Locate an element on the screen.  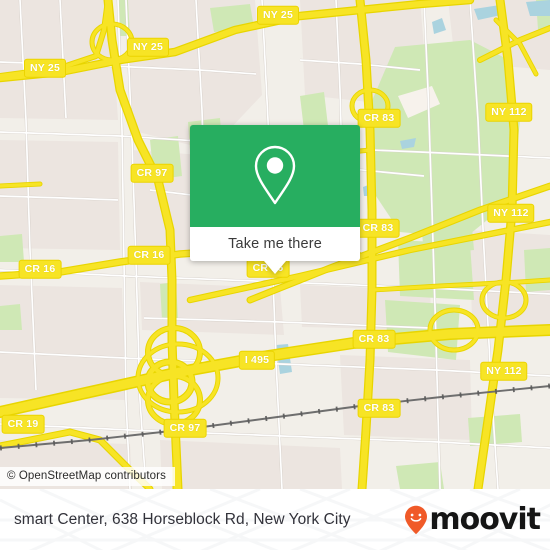
osm-attribution: © OpenStreetMap contributors is located at coordinates (87, 476).